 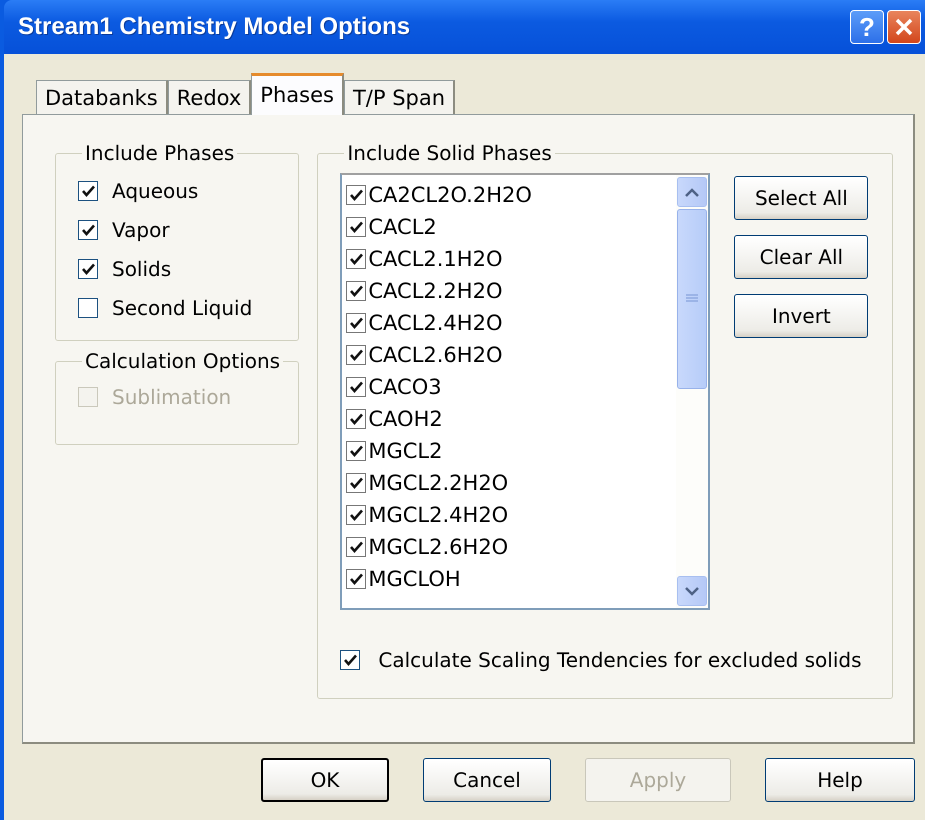 I want to click on scroll-up-button, so click(x=692, y=192).